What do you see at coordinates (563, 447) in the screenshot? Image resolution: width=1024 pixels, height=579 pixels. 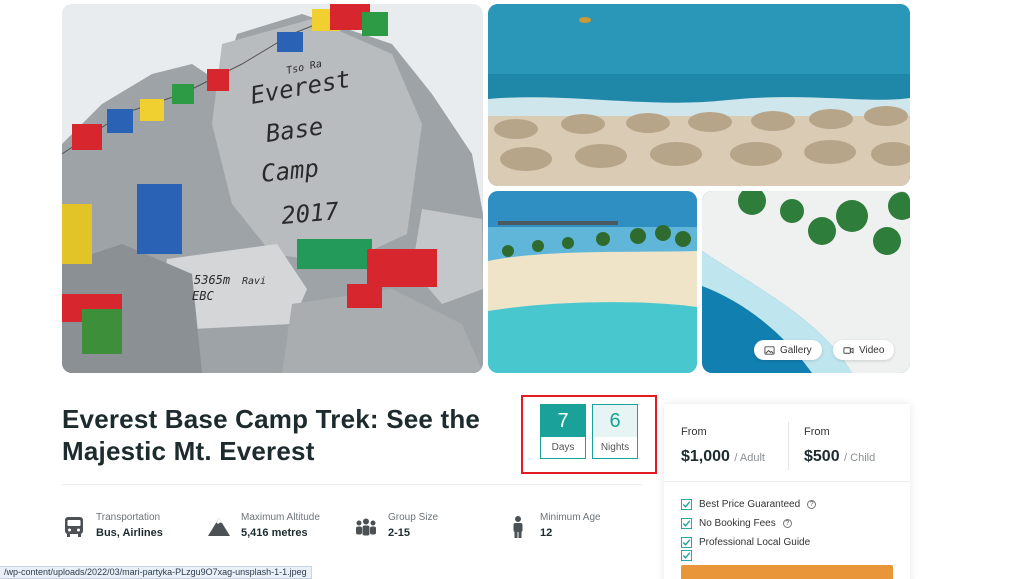 I see `days-label: Days` at bounding box center [563, 447].